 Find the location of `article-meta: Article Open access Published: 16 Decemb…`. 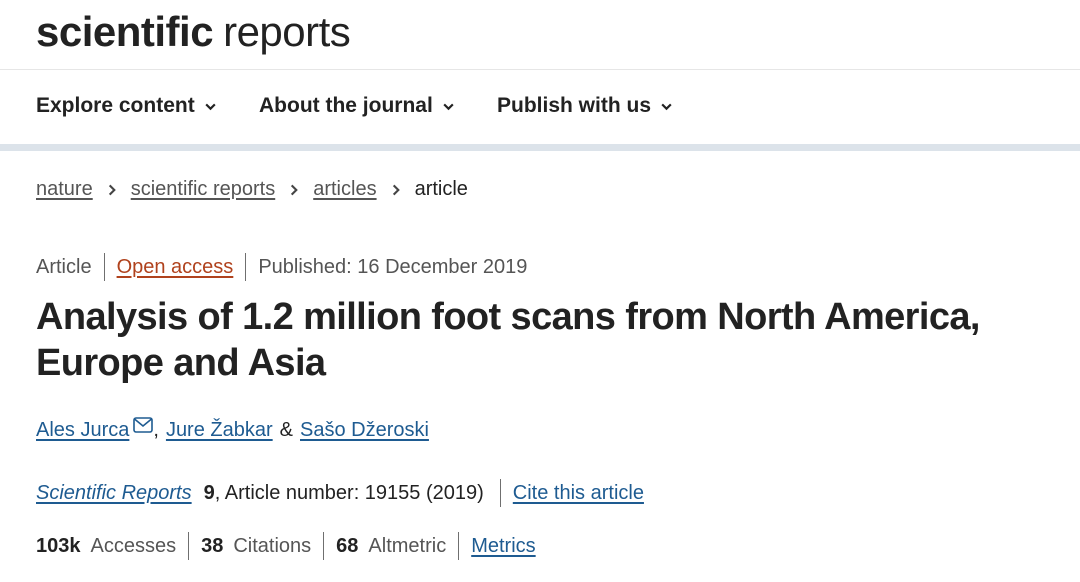

article-meta: Article Open access Published: 16 Decemb… is located at coordinates (281, 267).